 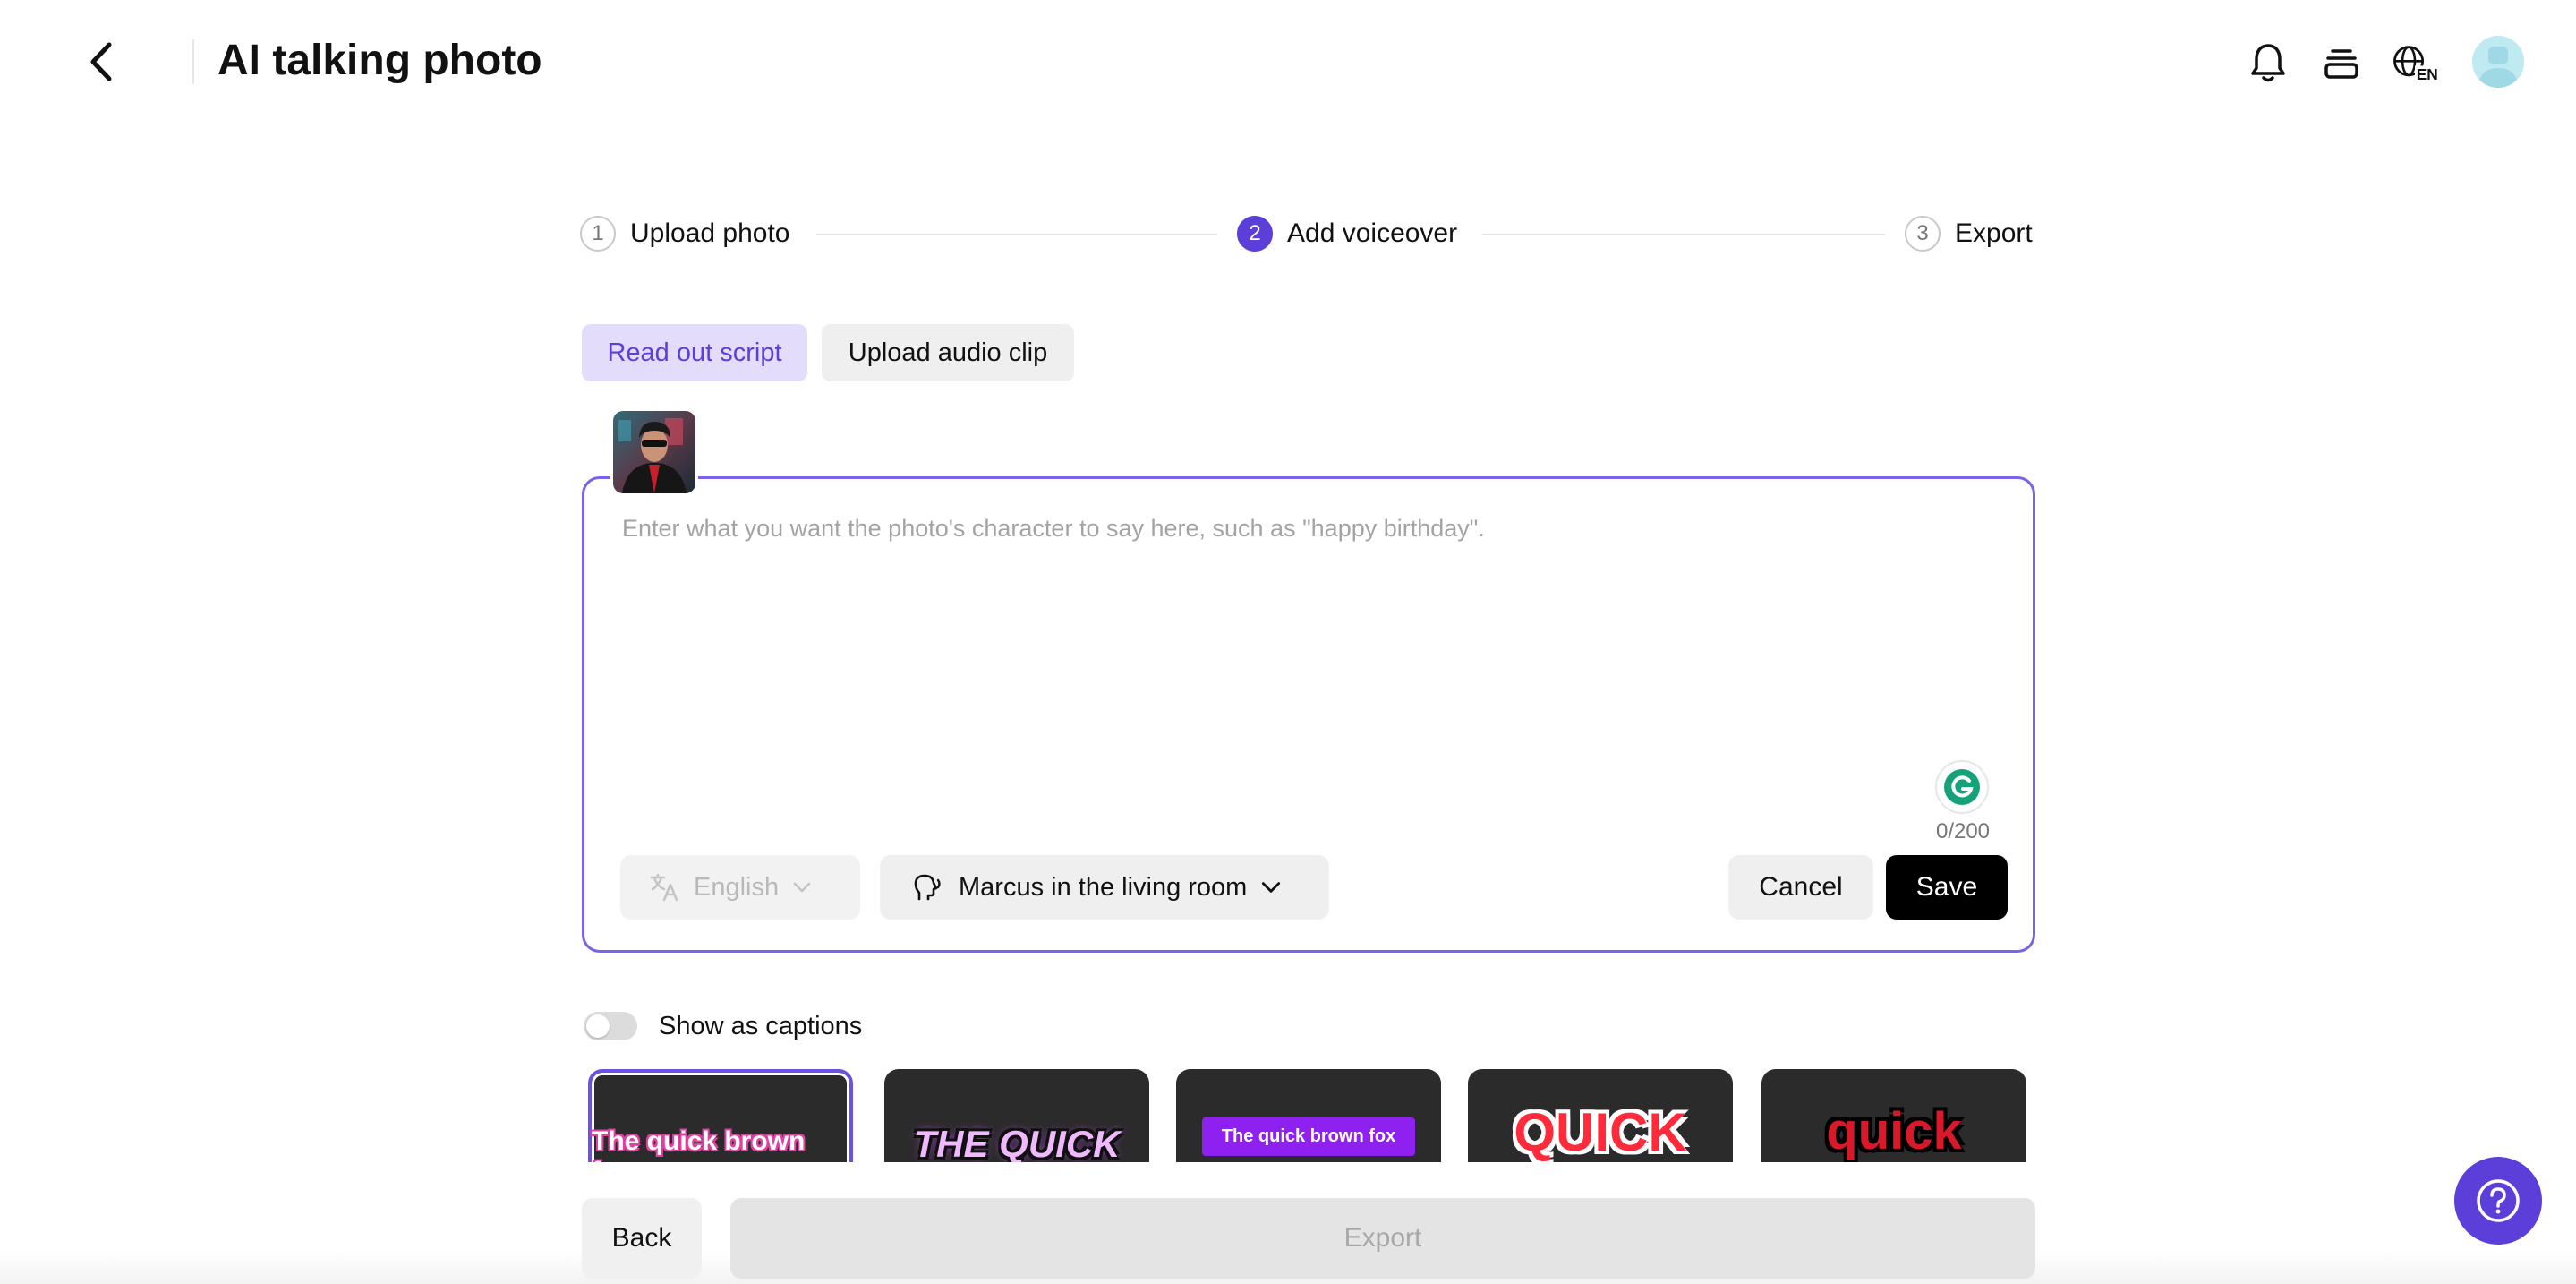 I want to click on captions-toggle-label: Show as captions, so click(x=761, y=1026).